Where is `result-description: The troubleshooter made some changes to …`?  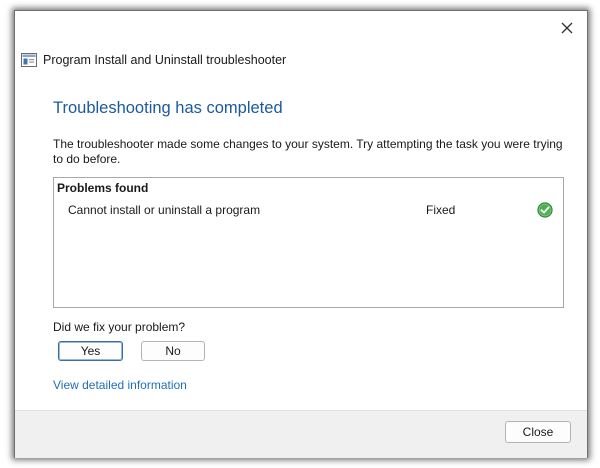
result-description: The troubleshooter made some changes to … is located at coordinates (308, 151).